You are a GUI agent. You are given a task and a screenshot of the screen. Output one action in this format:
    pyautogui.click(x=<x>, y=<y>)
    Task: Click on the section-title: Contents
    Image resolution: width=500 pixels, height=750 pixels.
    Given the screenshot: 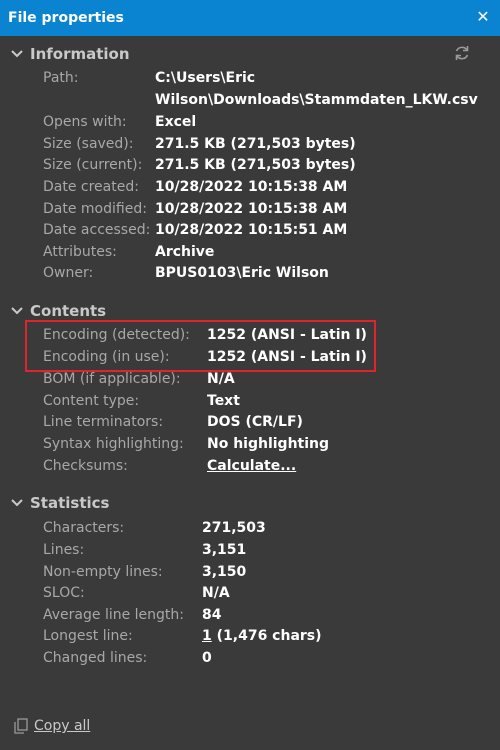 What is the action you would take?
    pyautogui.click(x=68, y=311)
    